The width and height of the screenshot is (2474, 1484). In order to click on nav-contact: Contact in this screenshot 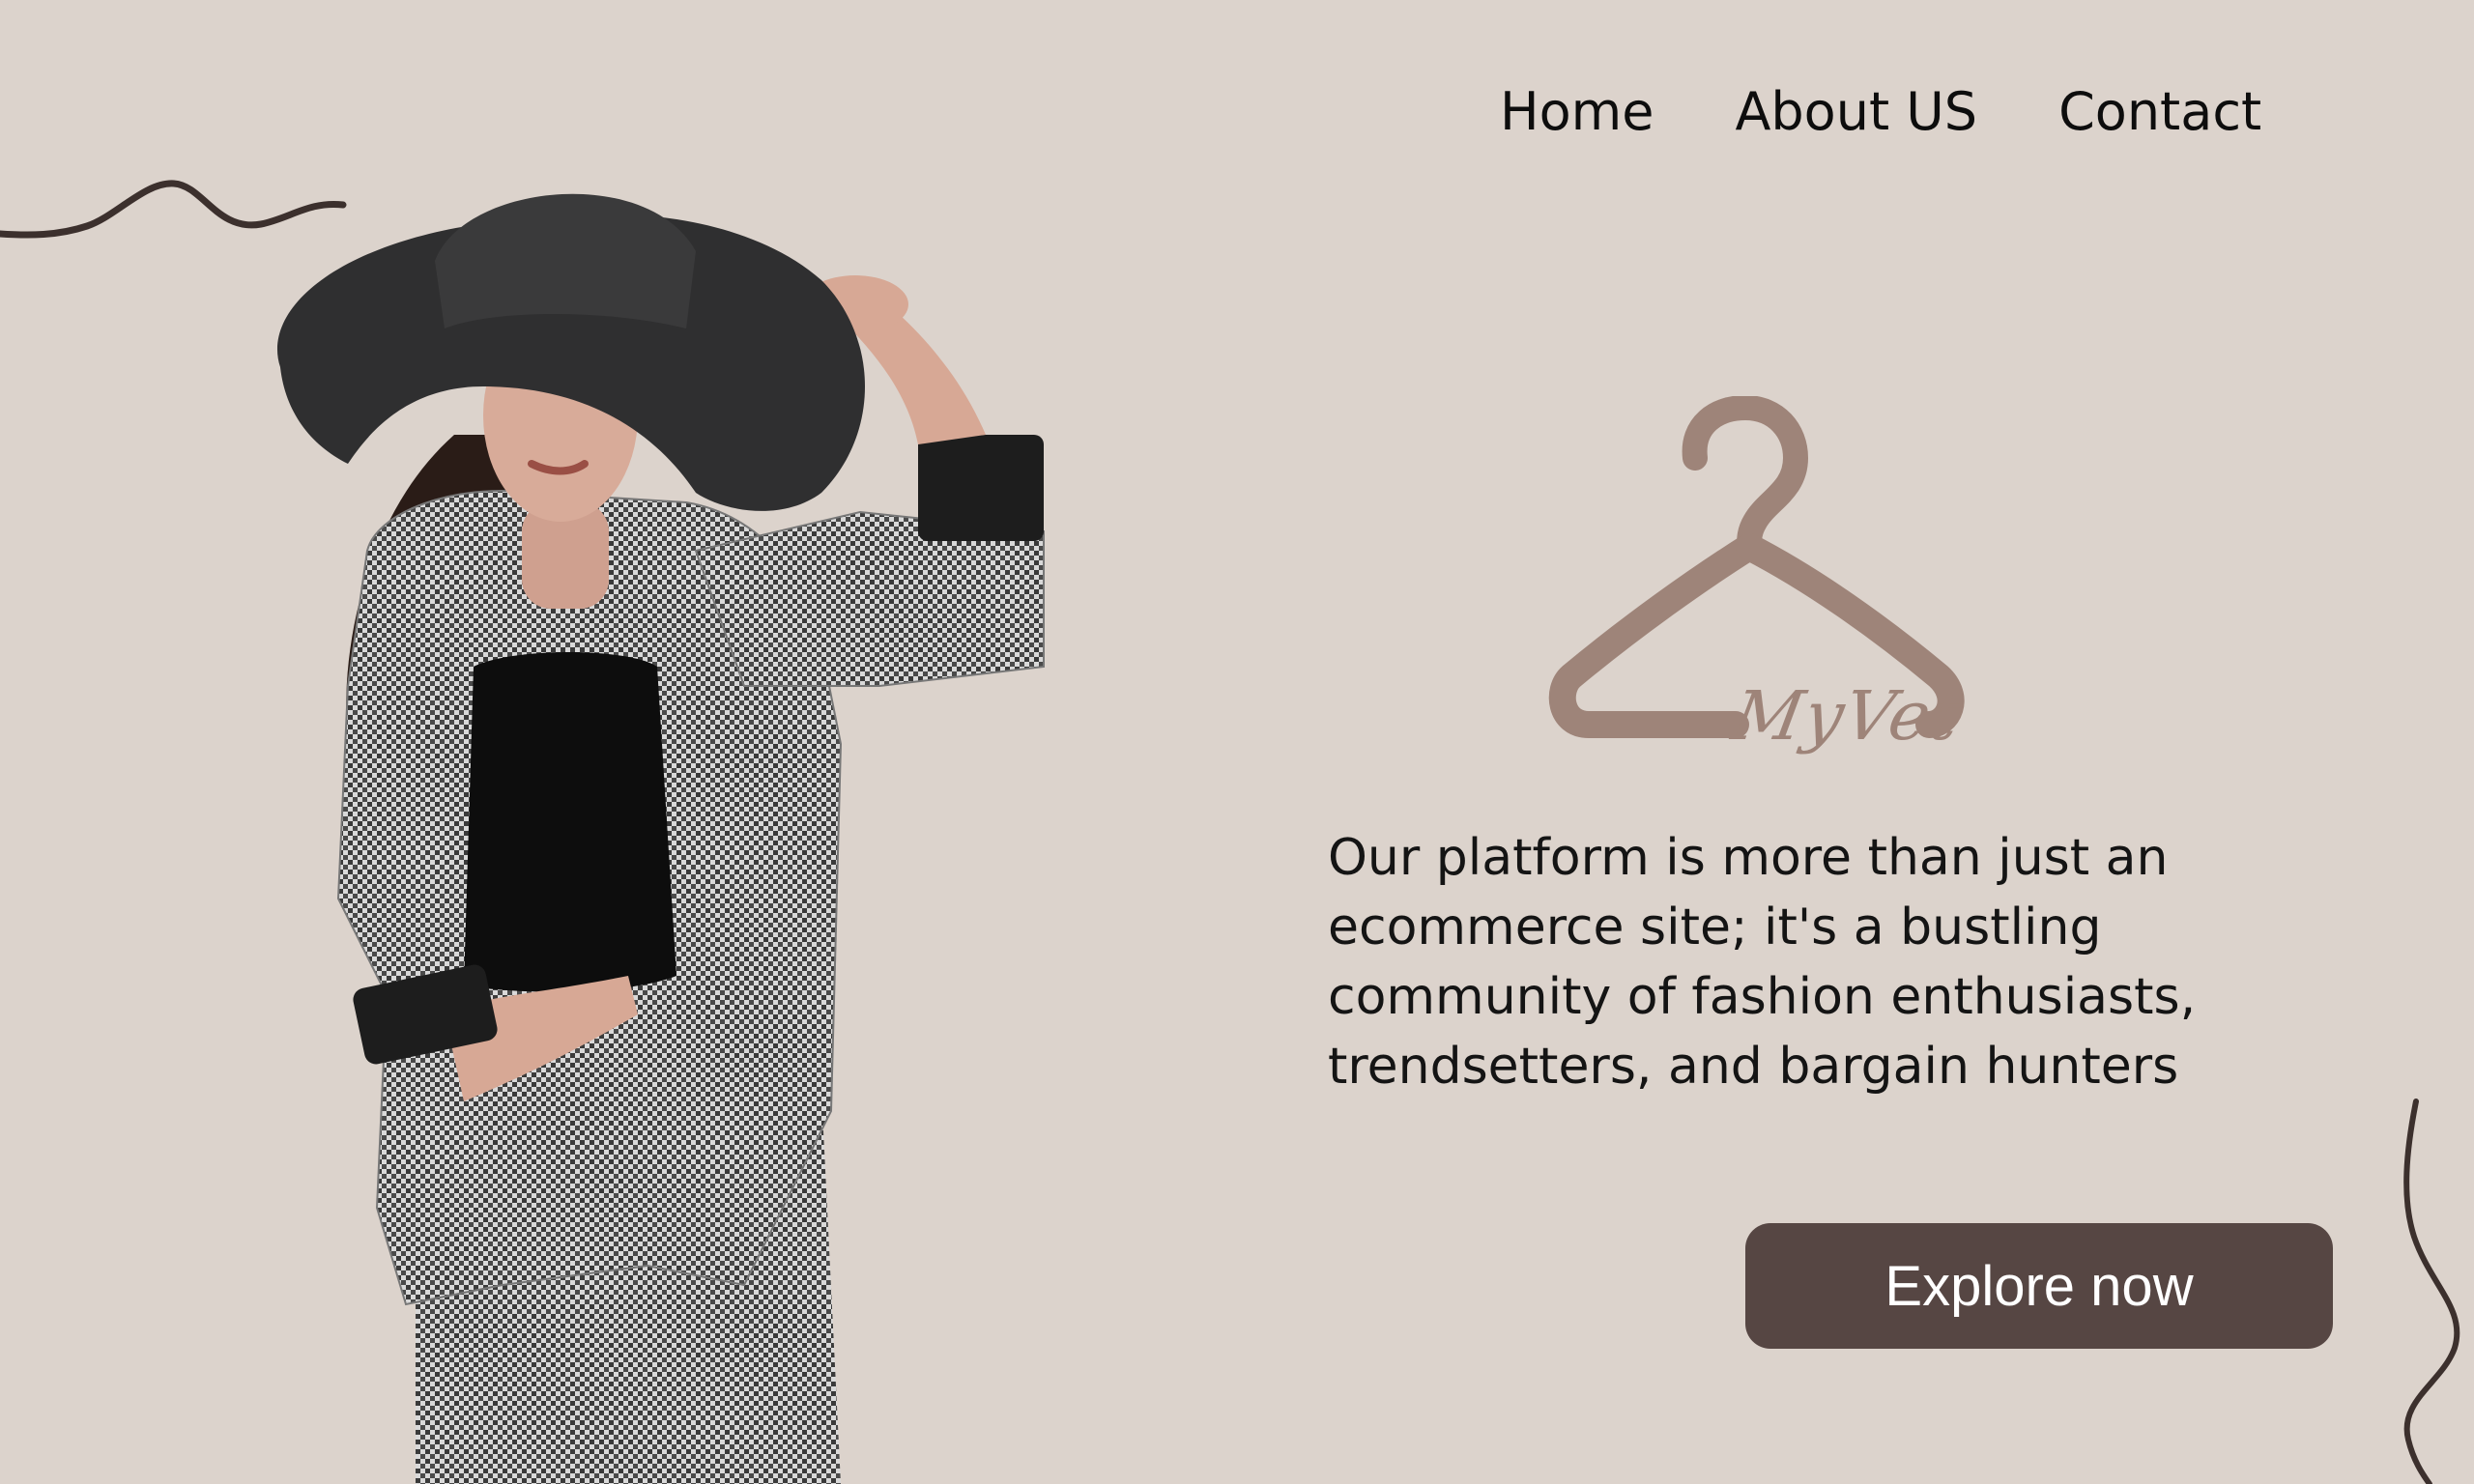, I will do `click(2159, 112)`.